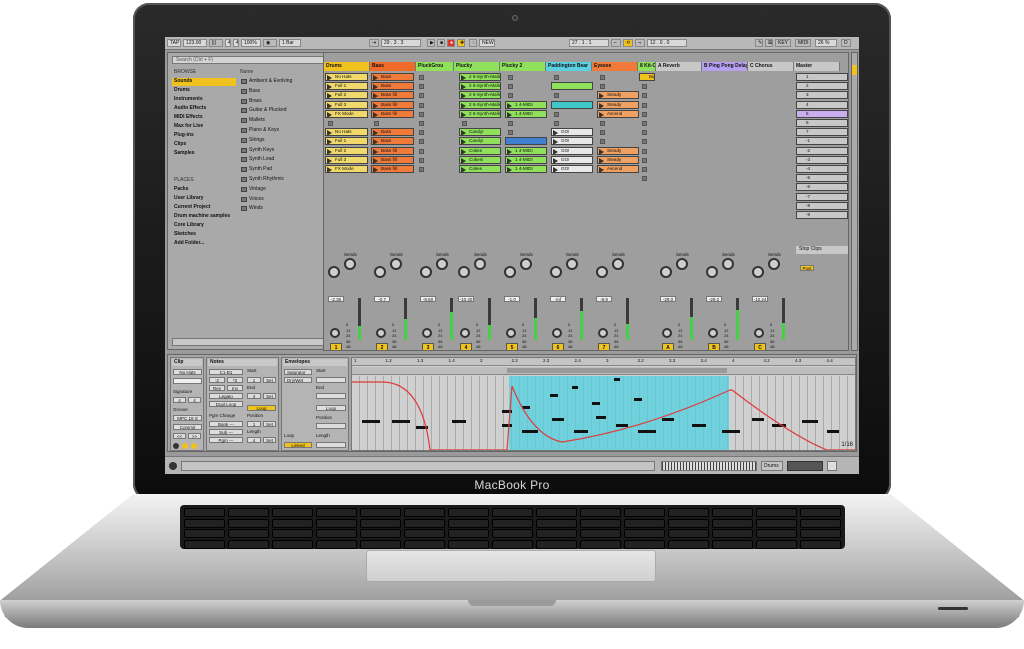 The height and width of the screenshot is (649, 1024). Describe the element at coordinates (235, 388) in the screenshot. I see `invert-button: Inv` at that location.